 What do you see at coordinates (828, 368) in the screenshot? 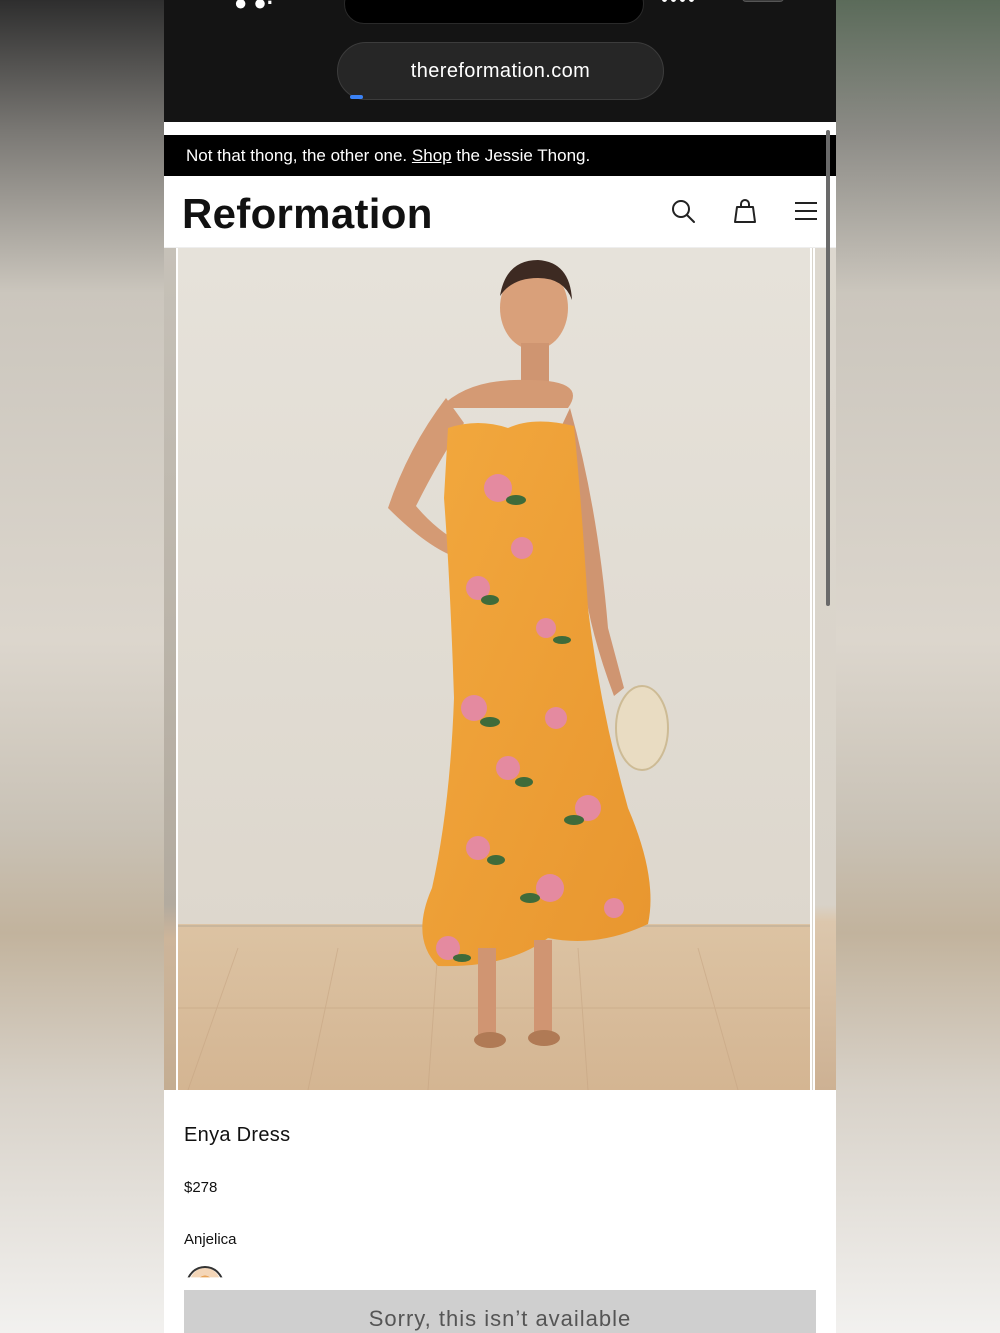
I see `scrollbar` at bounding box center [828, 368].